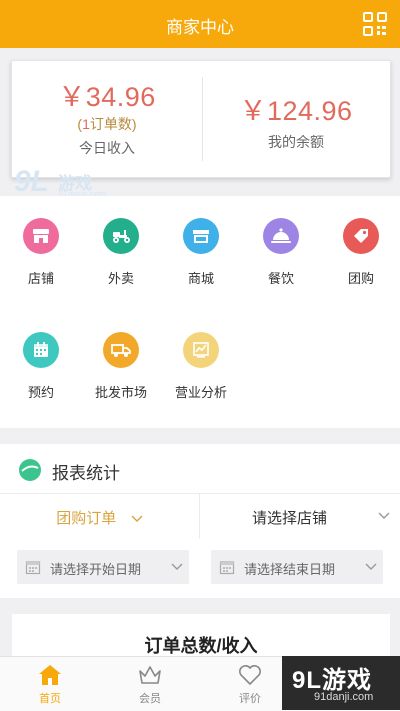  I want to click on today-order-count: (1订单数), so click(107, 124).